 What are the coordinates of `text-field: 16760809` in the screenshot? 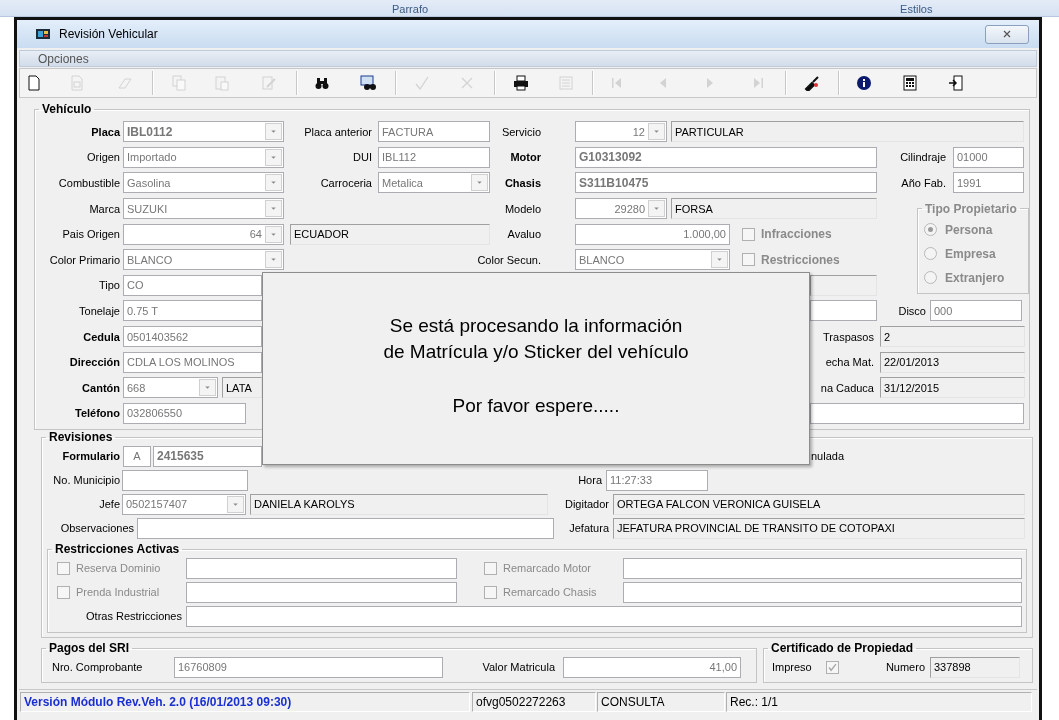 It's located at (308, 667).